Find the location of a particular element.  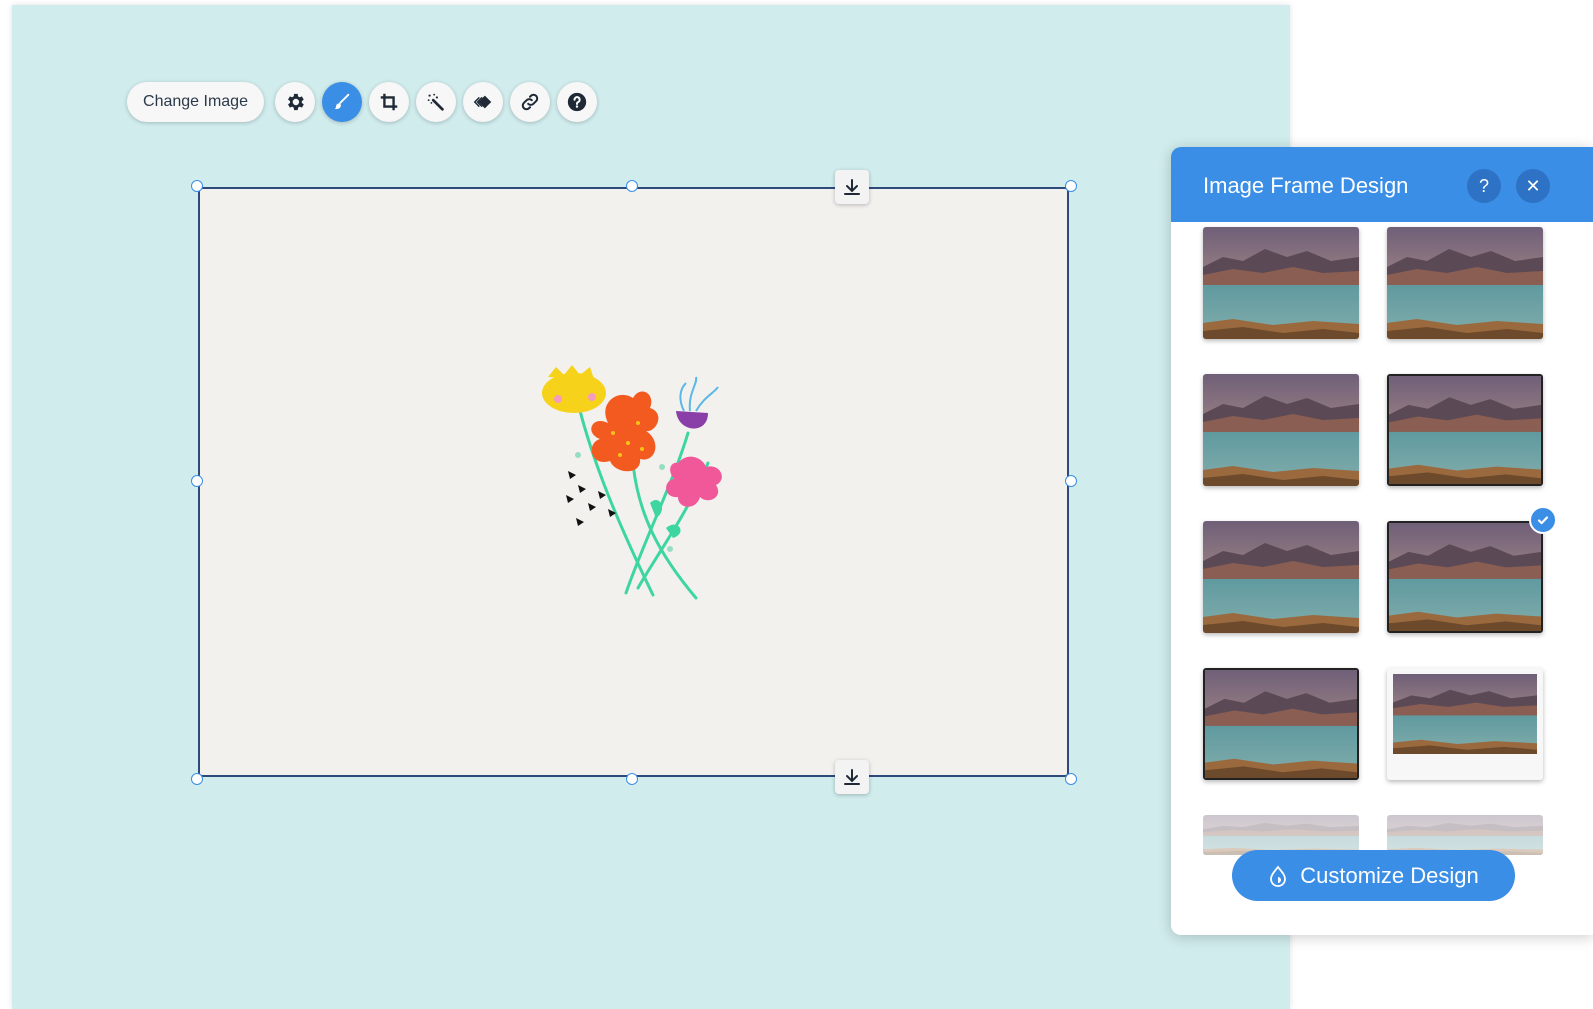

selected-check-badge is located at coordinates (1543, 520).